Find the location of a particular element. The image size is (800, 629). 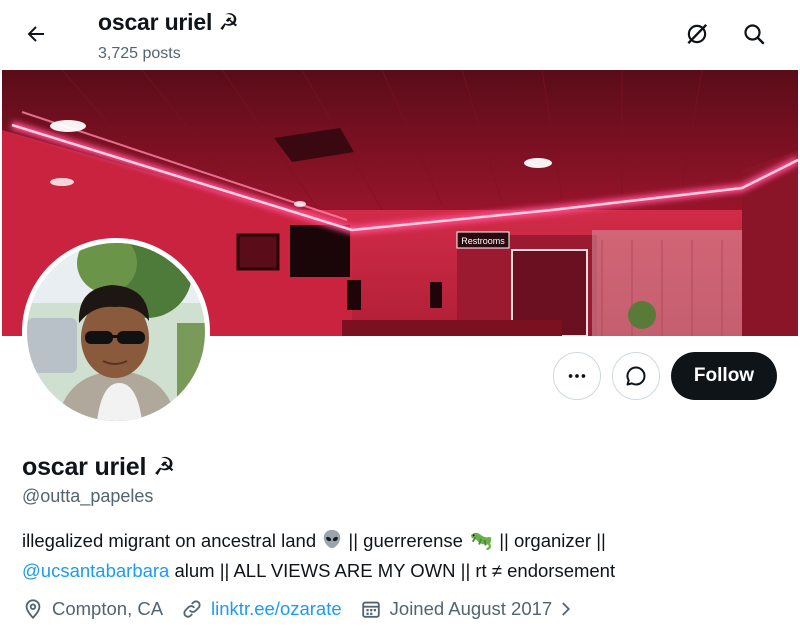

message-button is located at coordinates (636, 376).